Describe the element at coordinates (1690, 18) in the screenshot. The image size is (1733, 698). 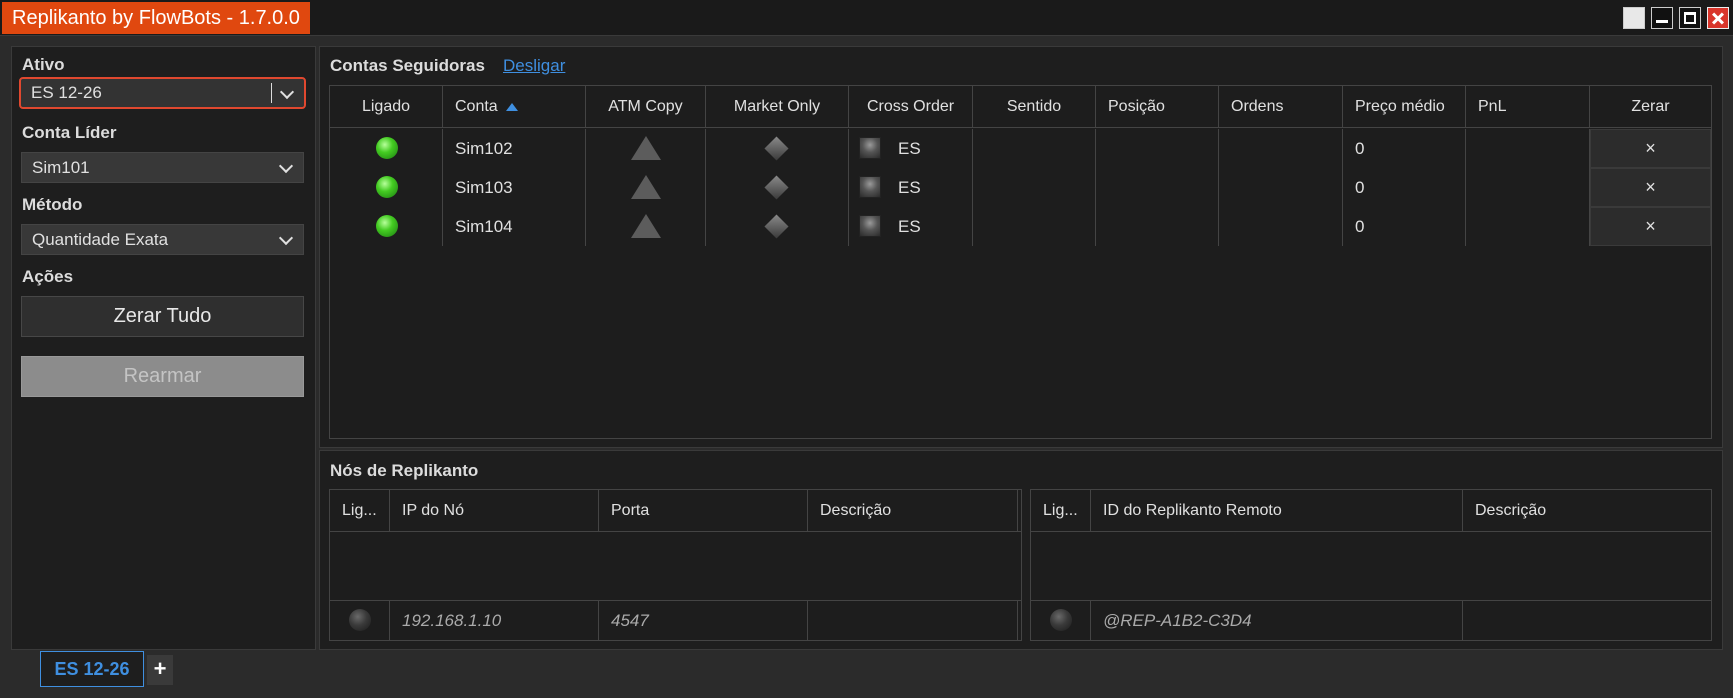
I see `maximize-icon` at that location.